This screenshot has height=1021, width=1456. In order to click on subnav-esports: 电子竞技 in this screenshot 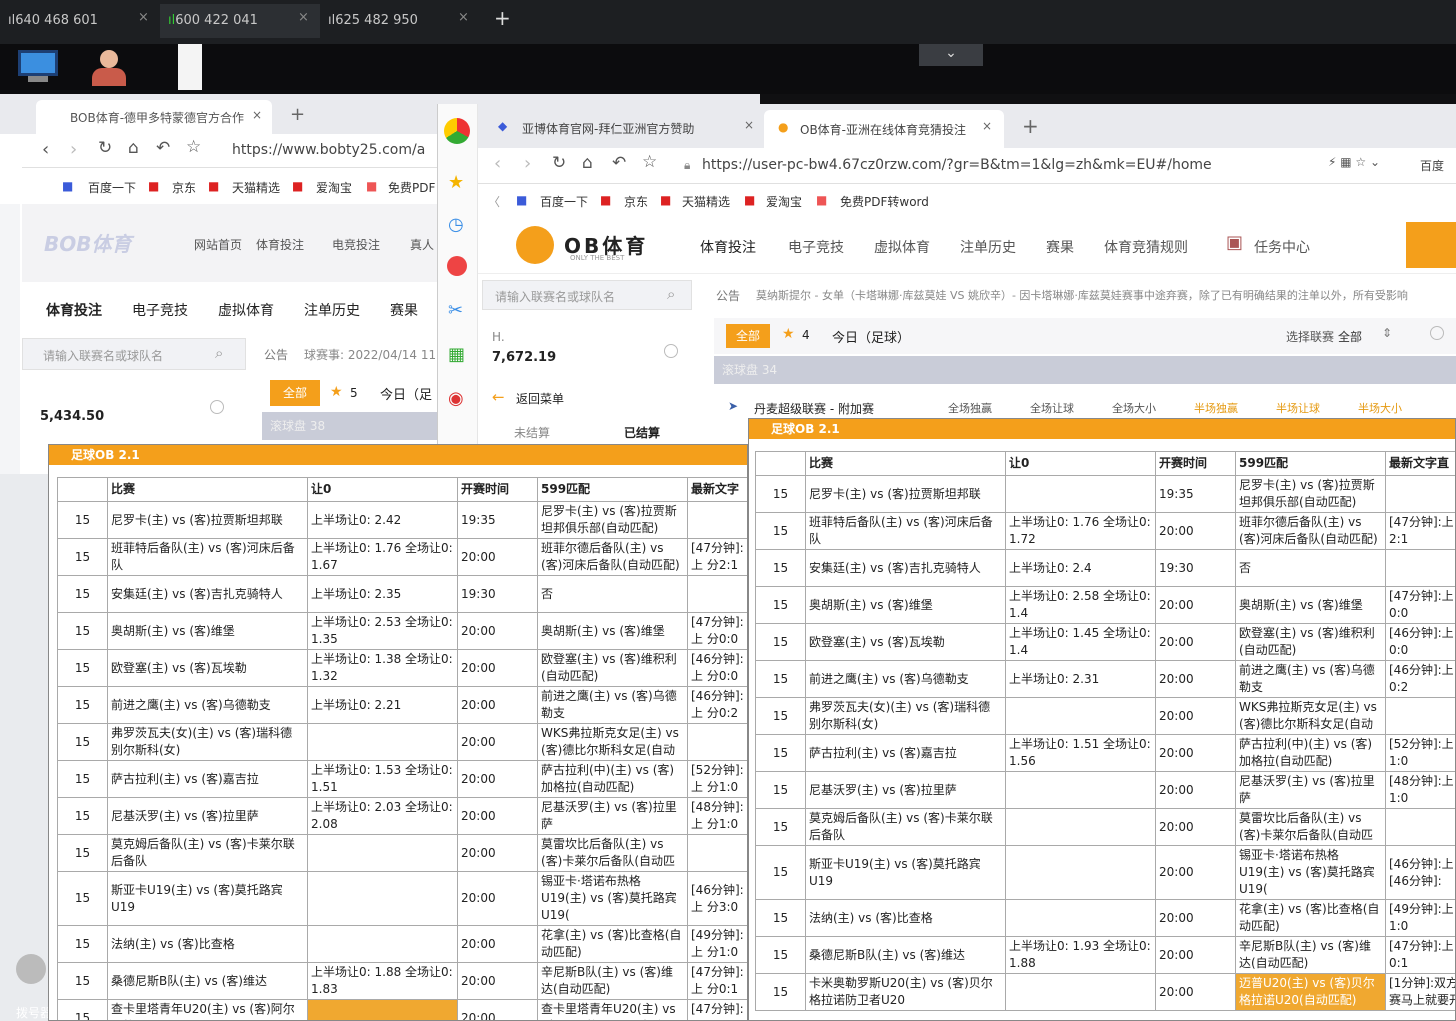, I will do `click(160, 310)`.